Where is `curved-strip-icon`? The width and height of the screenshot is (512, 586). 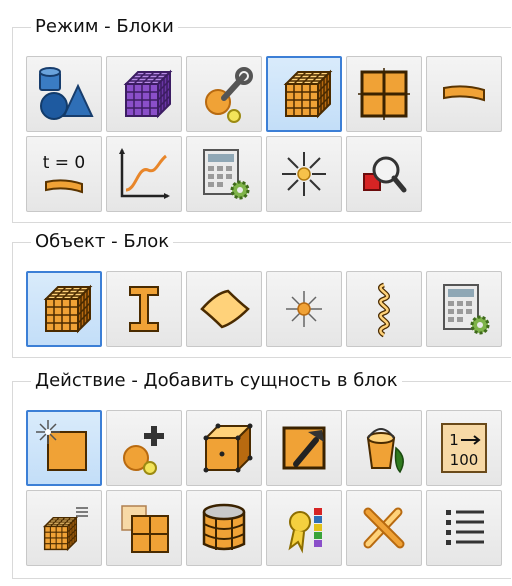 curved-strip-icon is located at coordinates (464, 94).